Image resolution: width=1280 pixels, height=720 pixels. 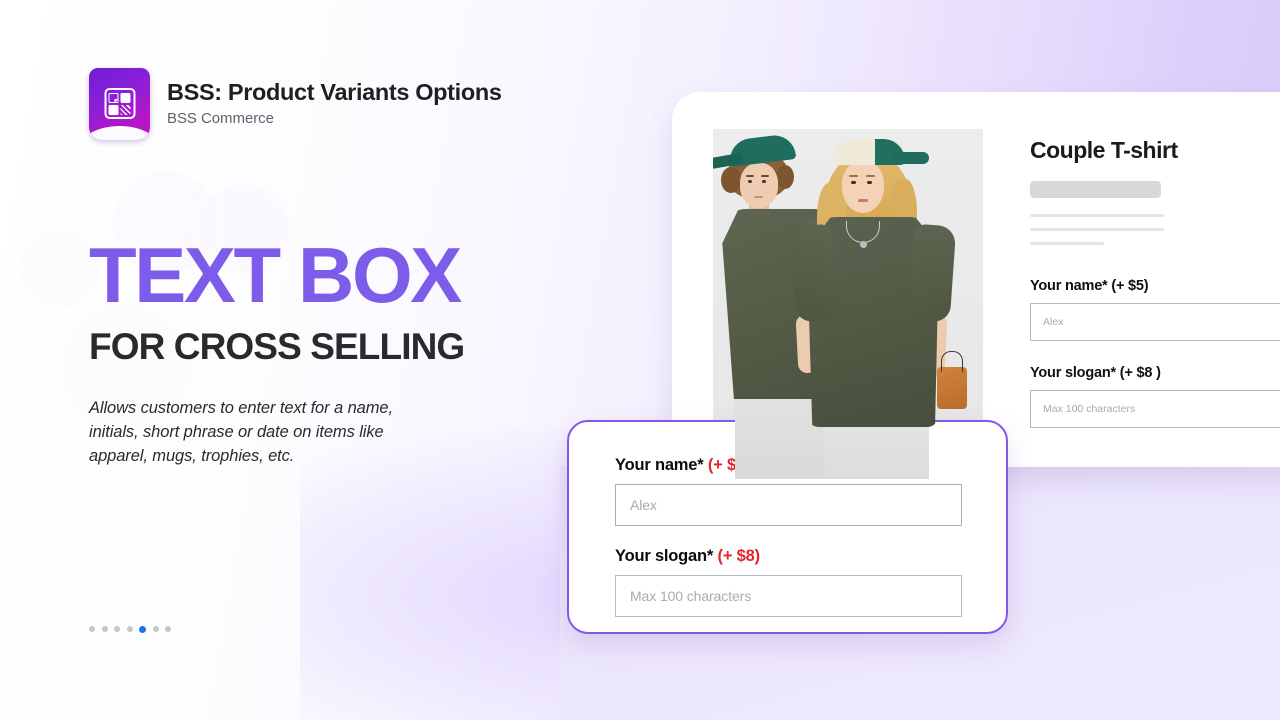 I want to click on model-male-face, so click(x=759, y=185).